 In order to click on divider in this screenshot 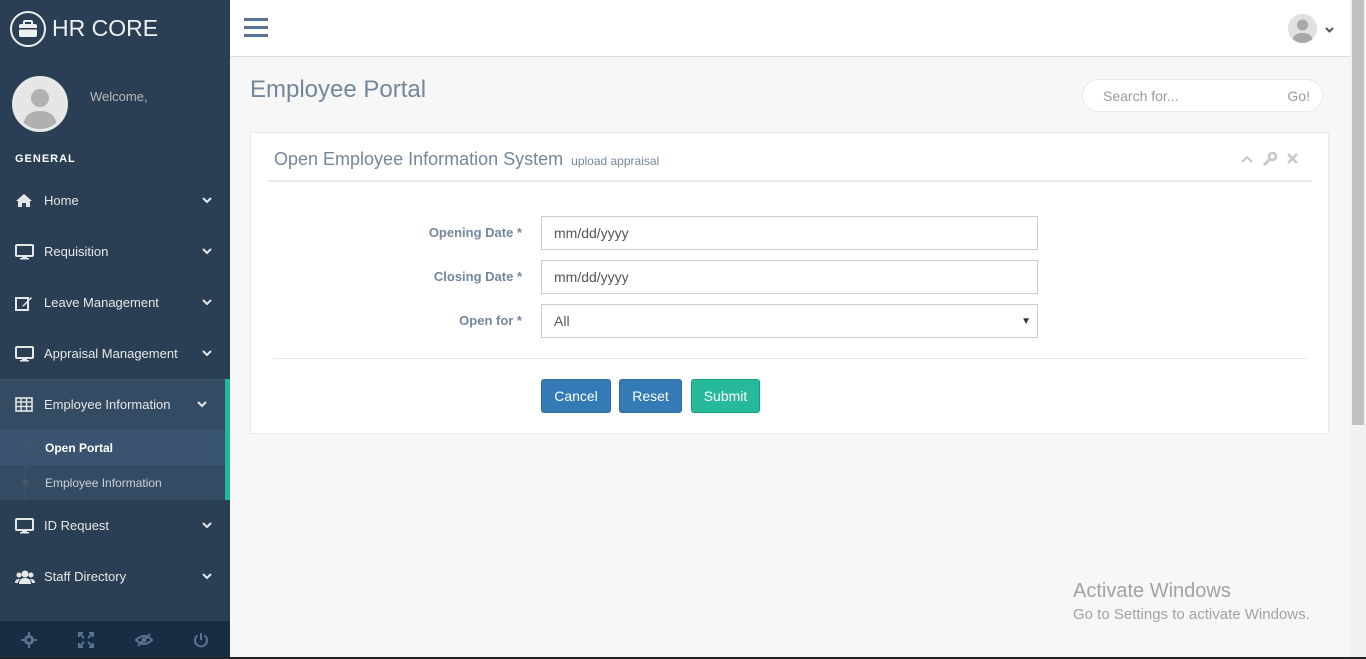, I will do `click(790, 358)`.